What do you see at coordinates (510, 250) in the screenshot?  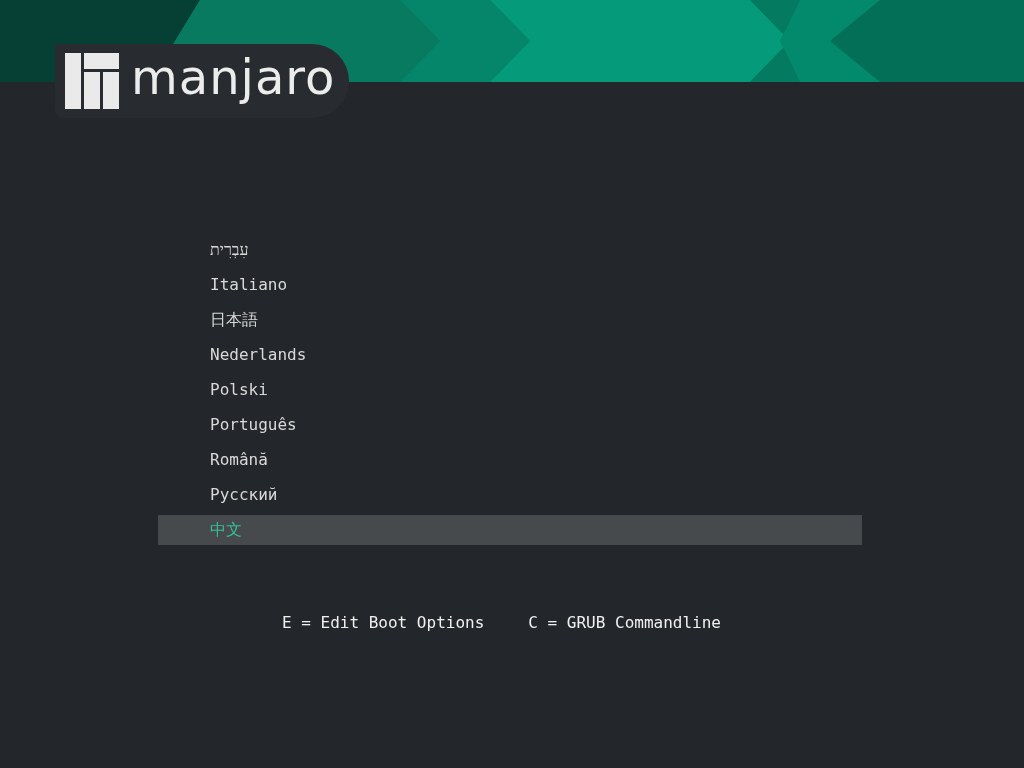 I see `menu-item: עִבְרִית` at bounding box center [510, 250].